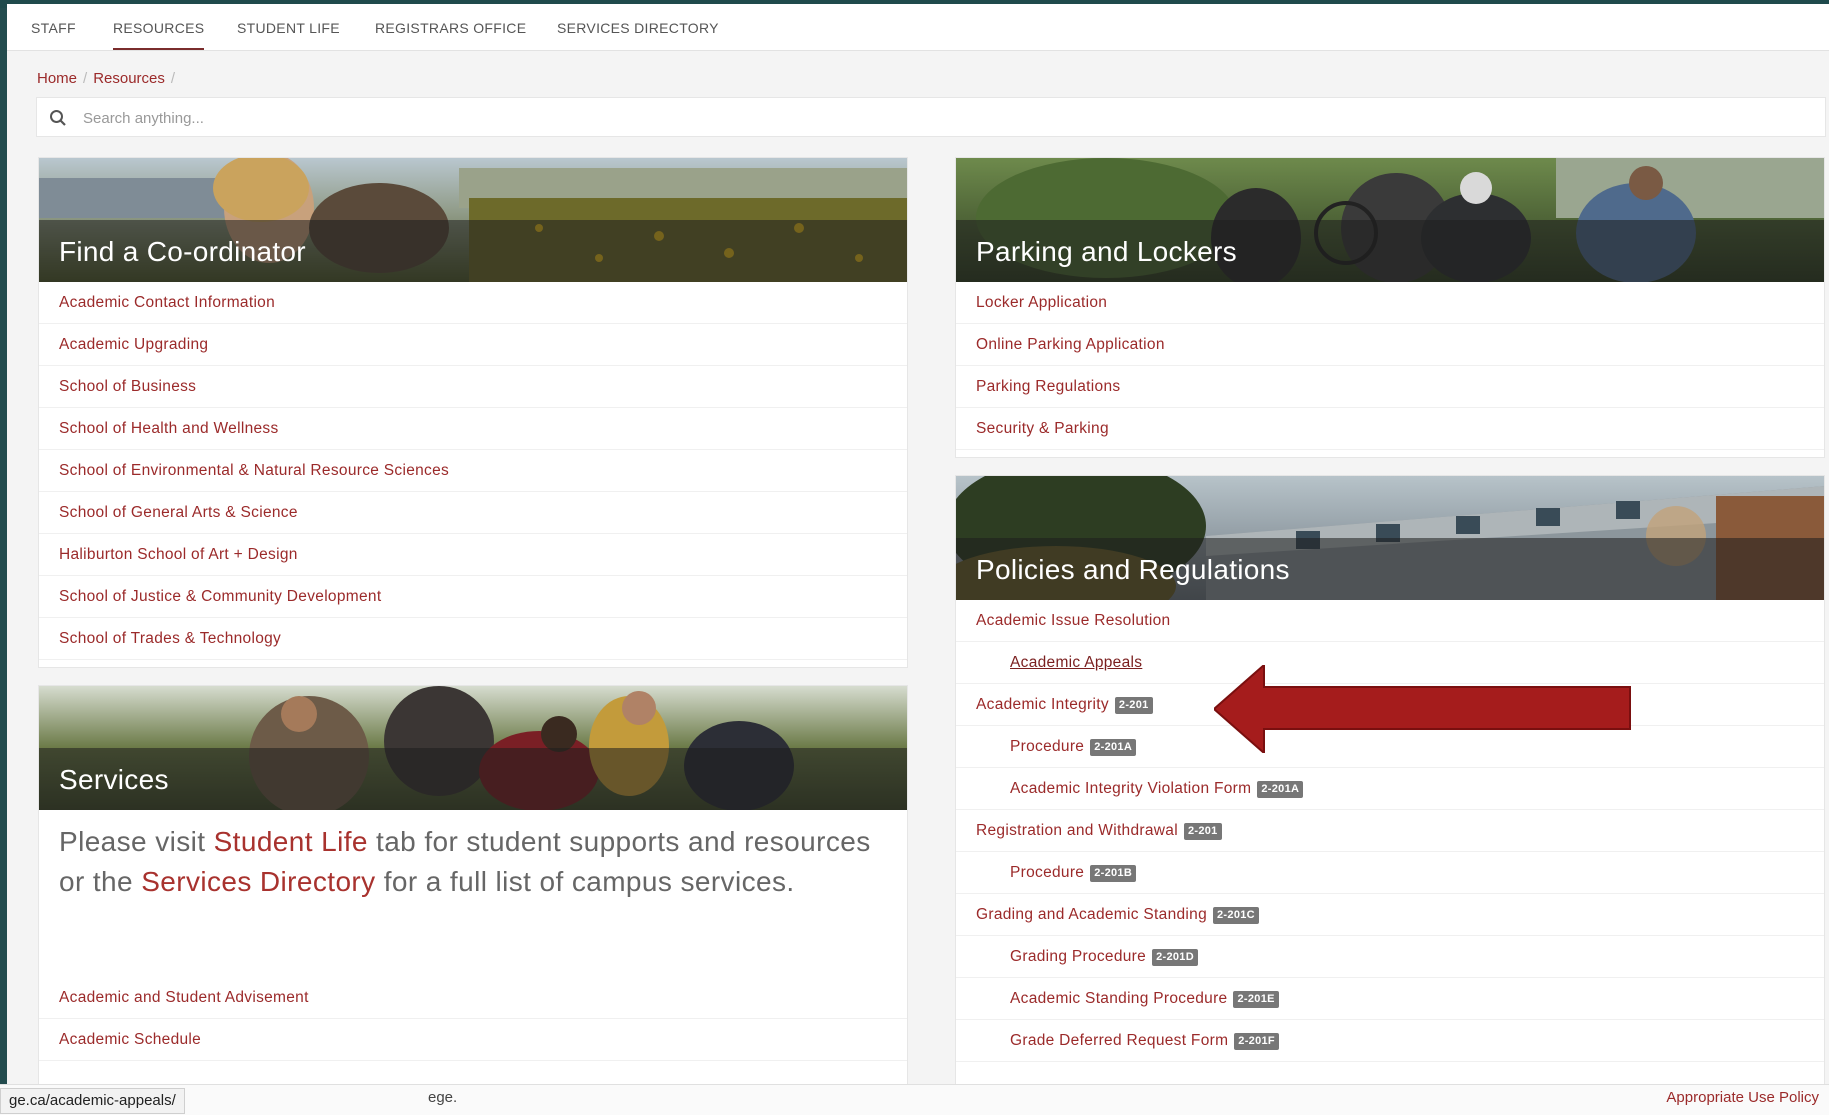  What do you see at coordinates (473, 387) in the screenshot?
I see `link-school-of-business: School of Business` at bounding box center [473, 387].